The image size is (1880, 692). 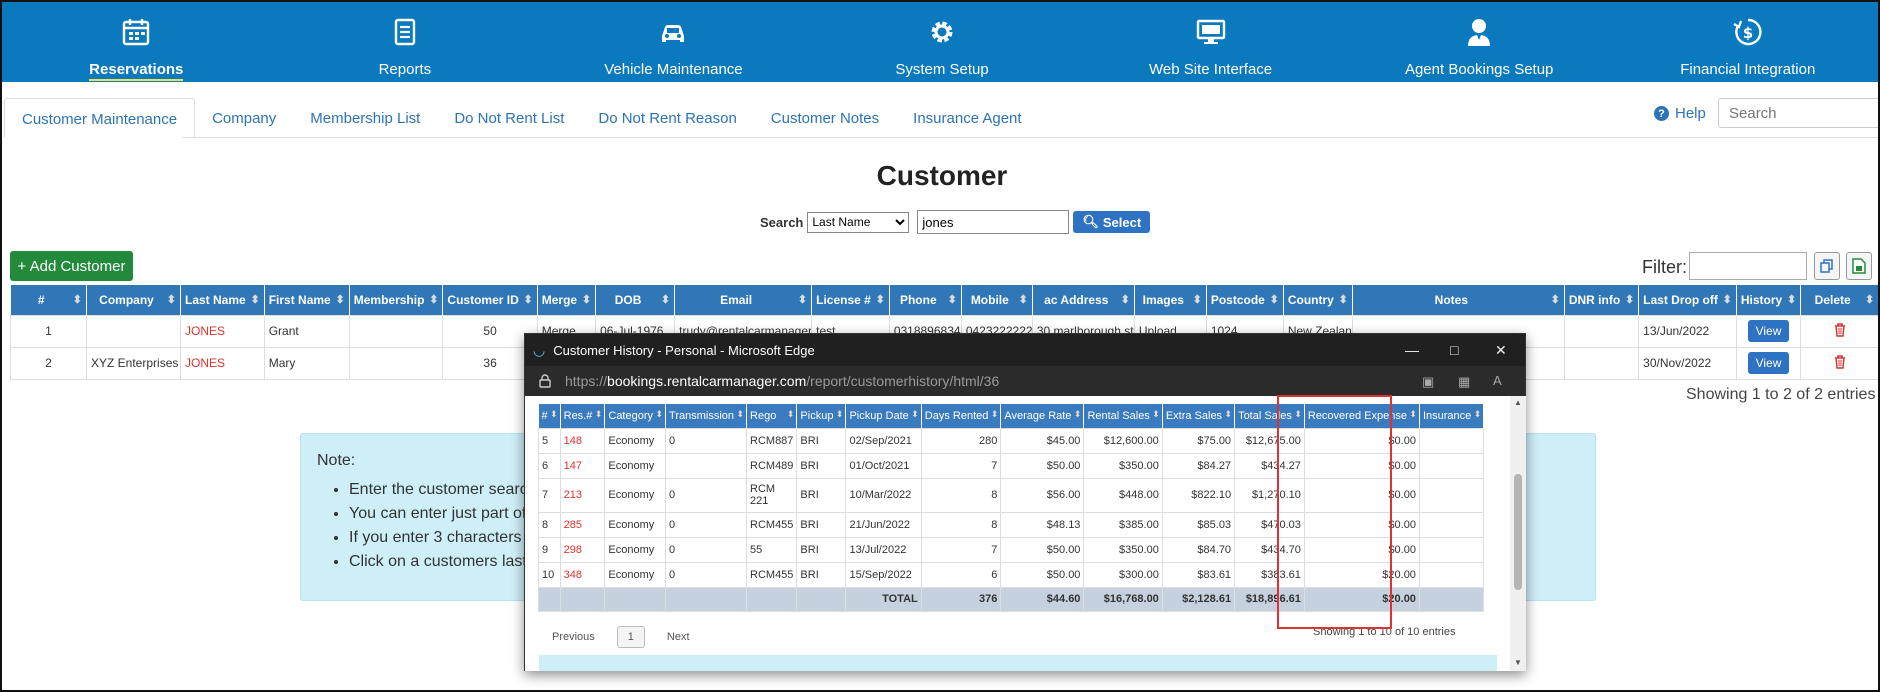 I want to click on filter-input, so click(x=1748, y=266).